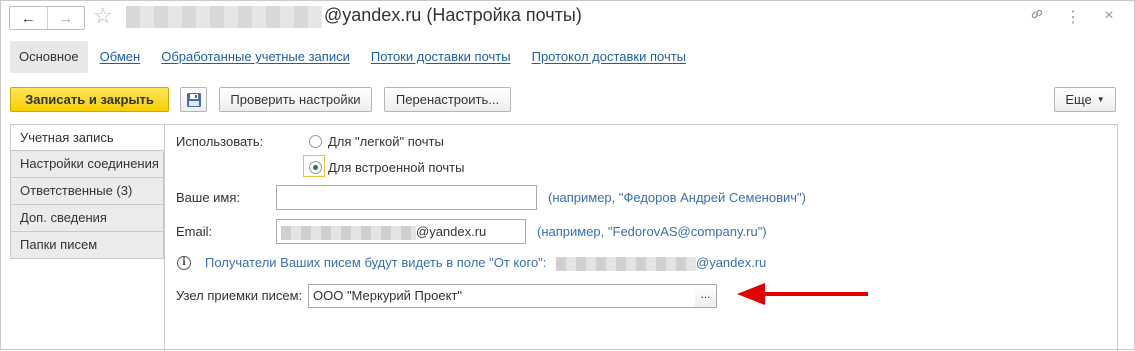 The width and height of the screenshot is (1135, 351). What do you see at coordinates (731, 262) in the screenshot?
I see `sender-info-domain: @yandex.ru` at bounding box center [731, 262].